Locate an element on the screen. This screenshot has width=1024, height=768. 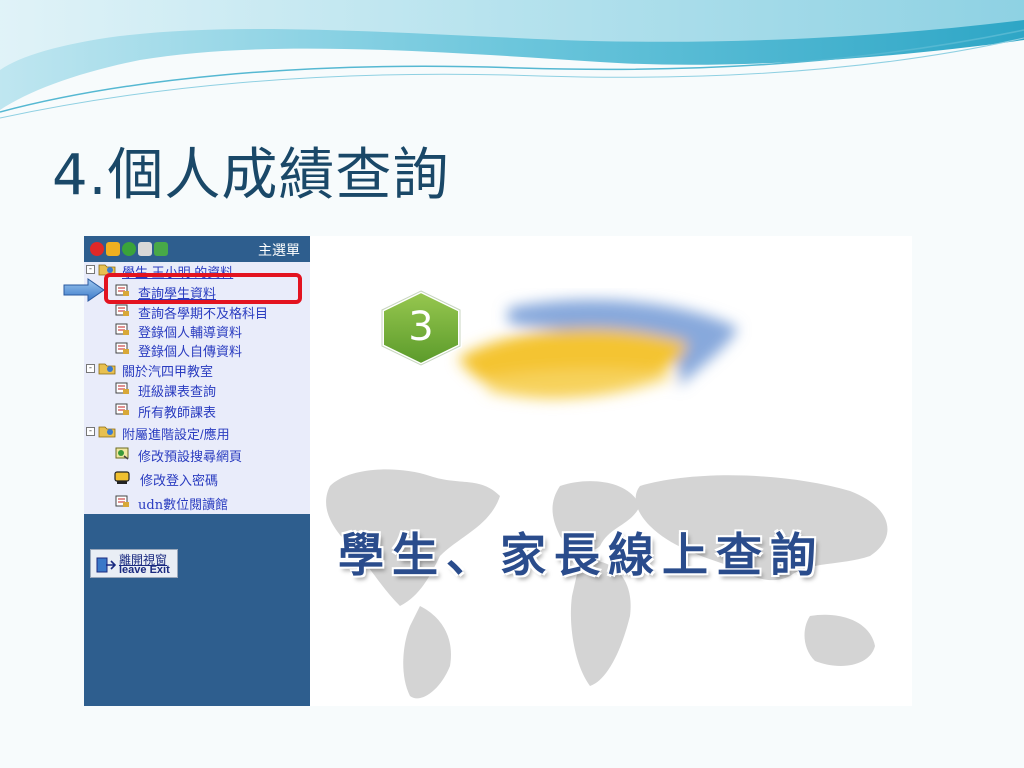
tree-item-label: 班級課表查詢 is located at coordinates (177, 391).